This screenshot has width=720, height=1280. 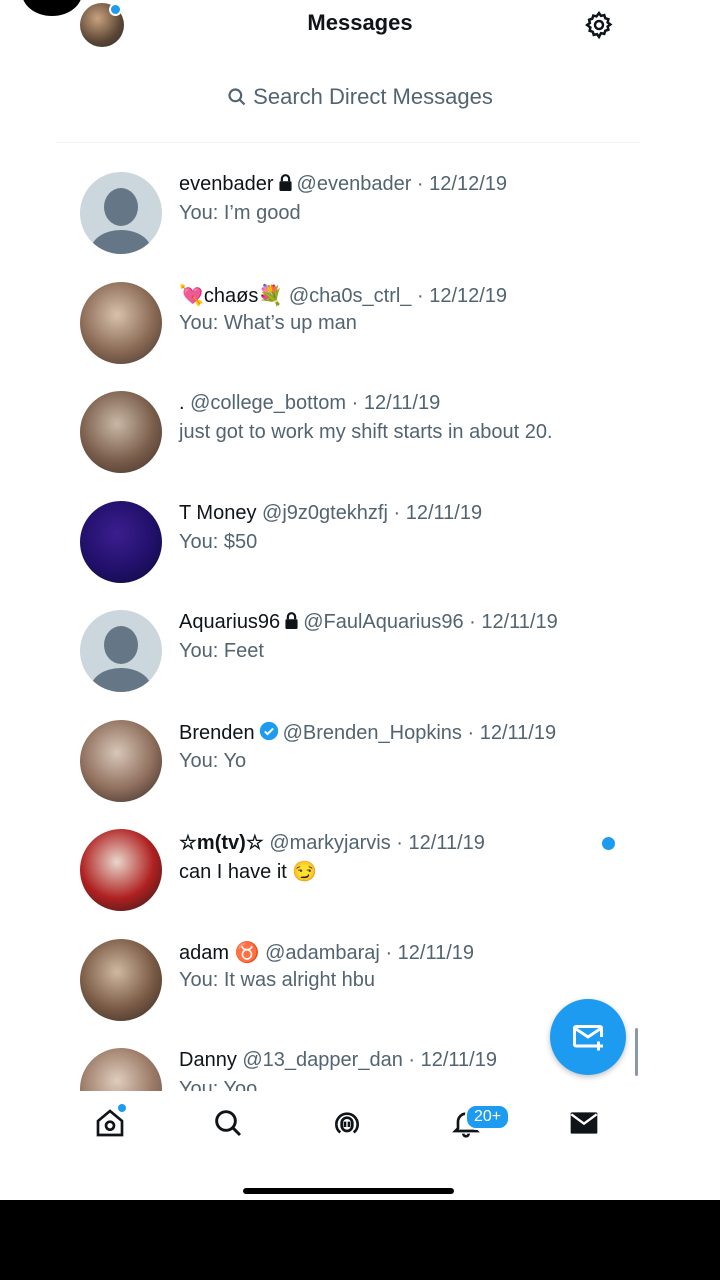 I want to click on user-handle: @adambaraj, so click(x=322, y=952).